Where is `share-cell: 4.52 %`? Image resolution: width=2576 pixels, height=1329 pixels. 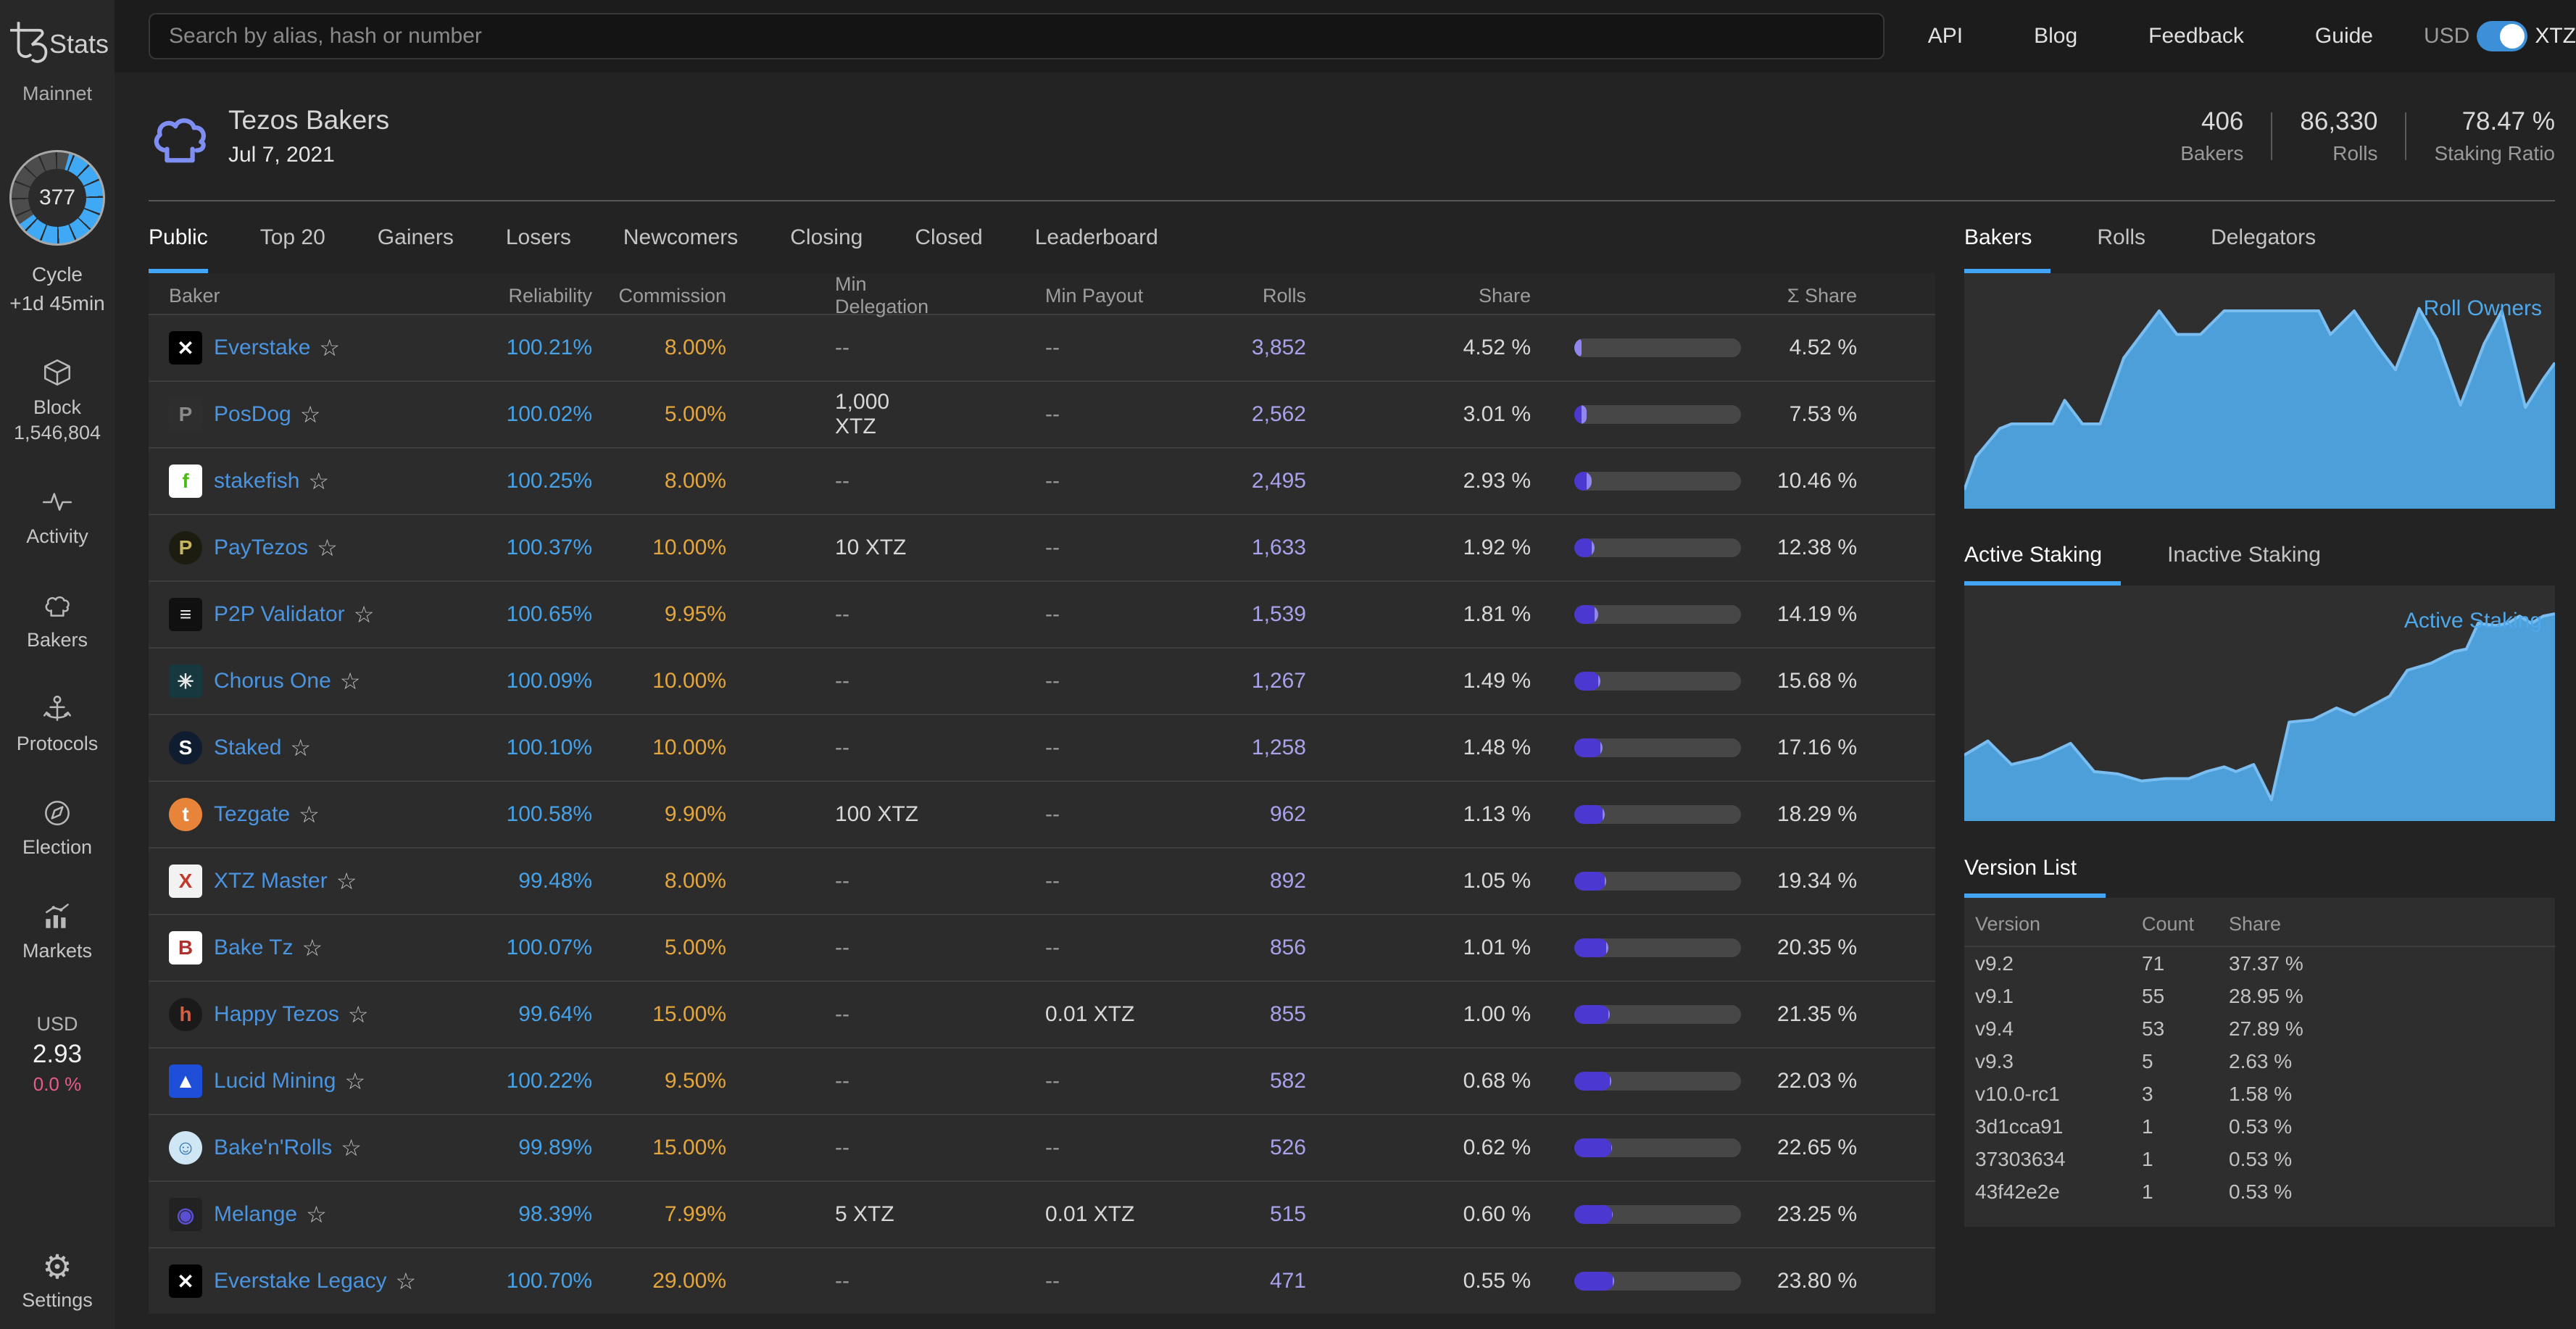 share-cell: 4.52 % is located at coordinates (1497, 347).